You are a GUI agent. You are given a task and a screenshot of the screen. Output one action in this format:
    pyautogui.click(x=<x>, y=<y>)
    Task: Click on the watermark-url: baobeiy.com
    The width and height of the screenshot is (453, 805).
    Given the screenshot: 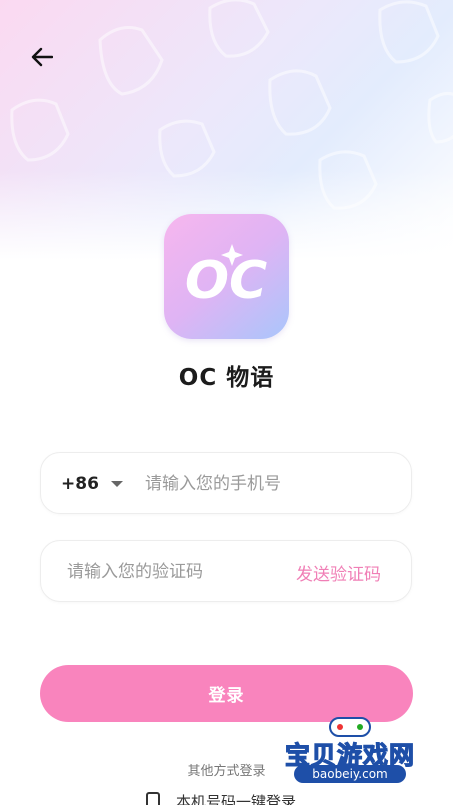 What is the action you would take?
    pyautogui.click(x=350, y=774)
    